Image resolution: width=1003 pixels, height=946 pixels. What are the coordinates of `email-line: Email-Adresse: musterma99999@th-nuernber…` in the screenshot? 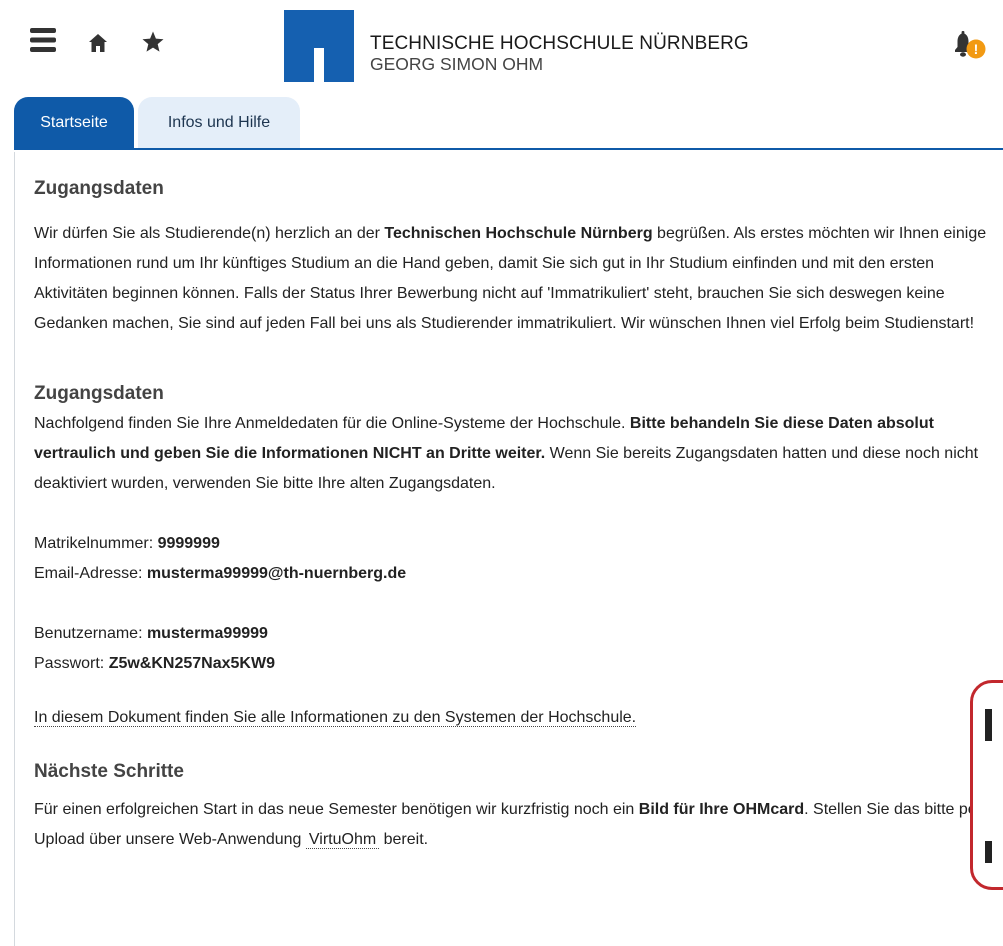 It's located at (516, 574).